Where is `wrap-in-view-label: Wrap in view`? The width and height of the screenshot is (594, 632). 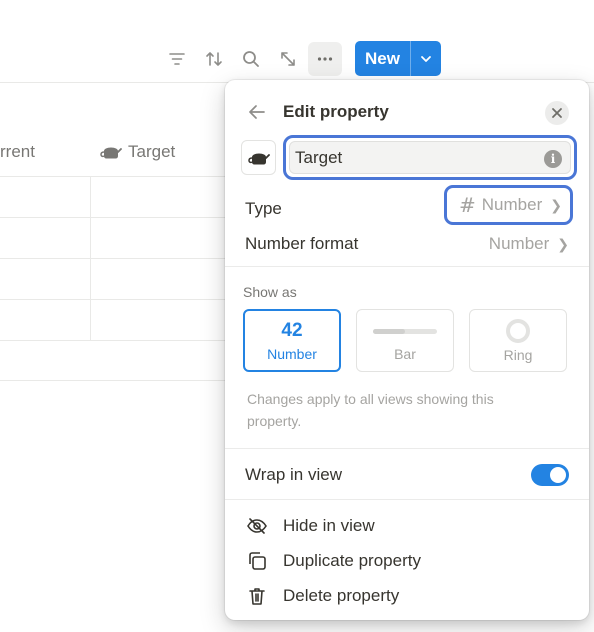
wrap-in-view-label: Wrap in view is located at coordinates (293, 474).